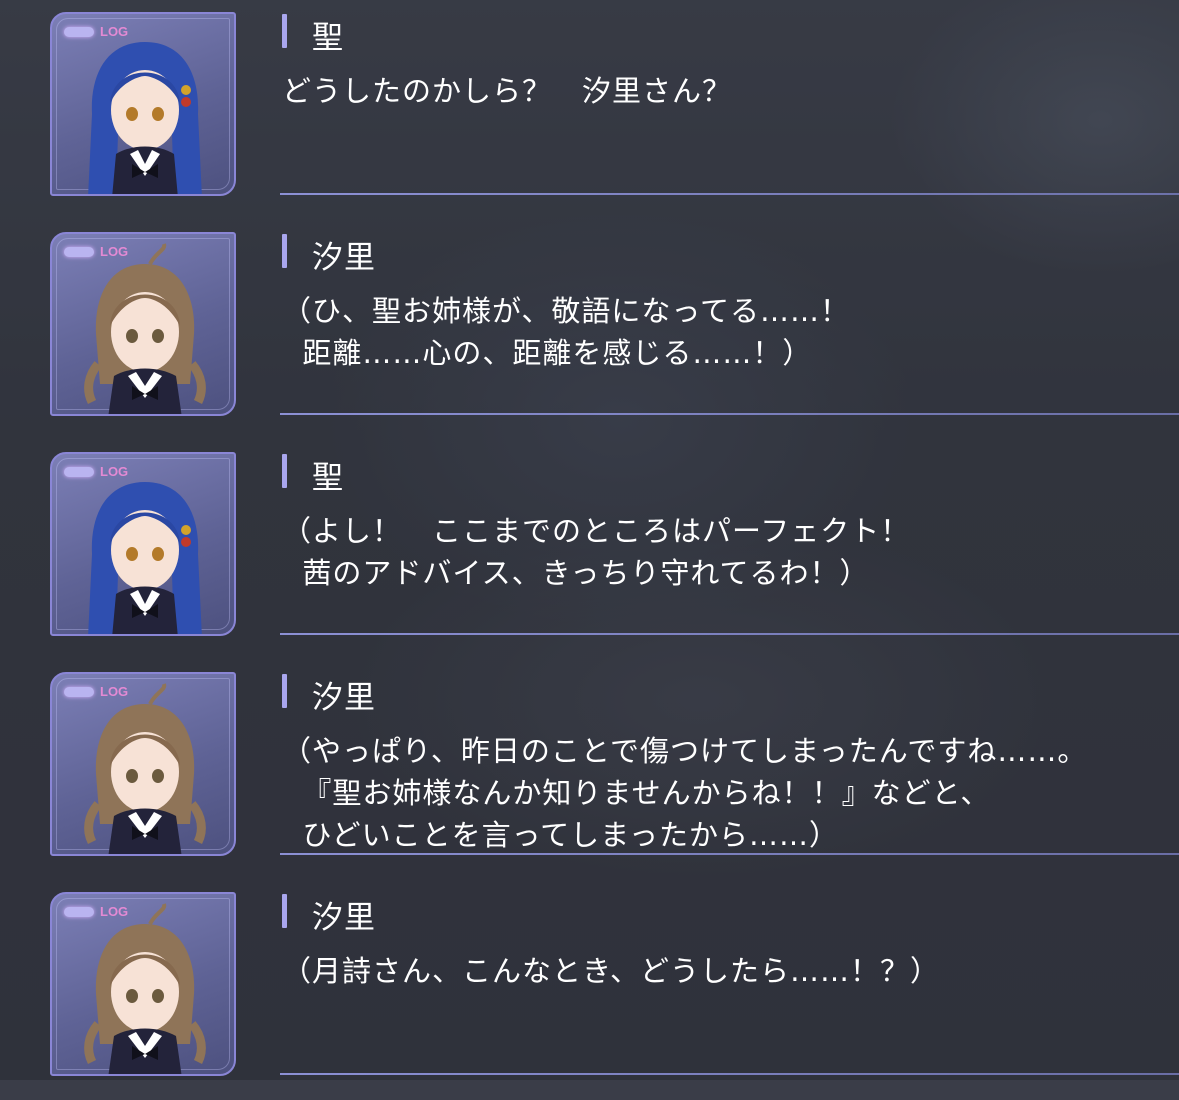 This screenshot has width=1179, height=1100. Describe the element at coordinates (547, 353) in the screenshot. I see `dialogue-line: 距離……心の、距離を感じる……！）` at that location.